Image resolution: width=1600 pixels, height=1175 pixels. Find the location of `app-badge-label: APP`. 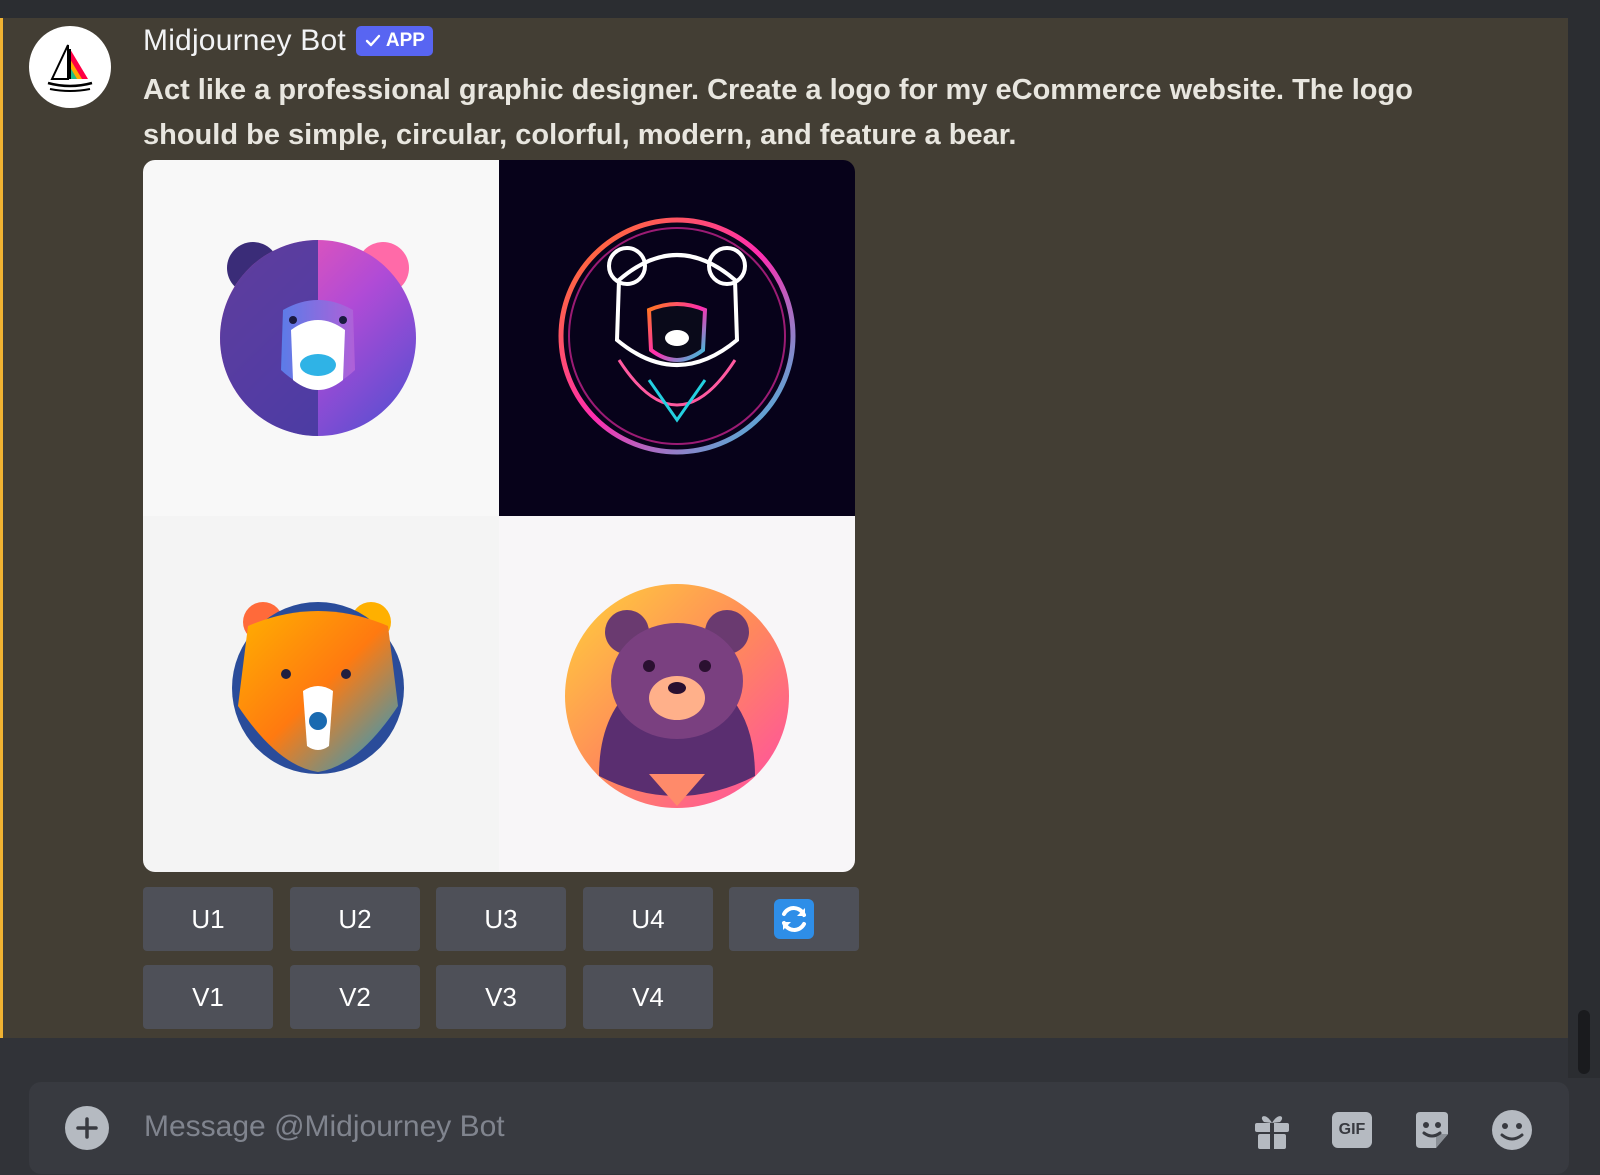

app-badge-label: APP is located at coordinates (405, 40).